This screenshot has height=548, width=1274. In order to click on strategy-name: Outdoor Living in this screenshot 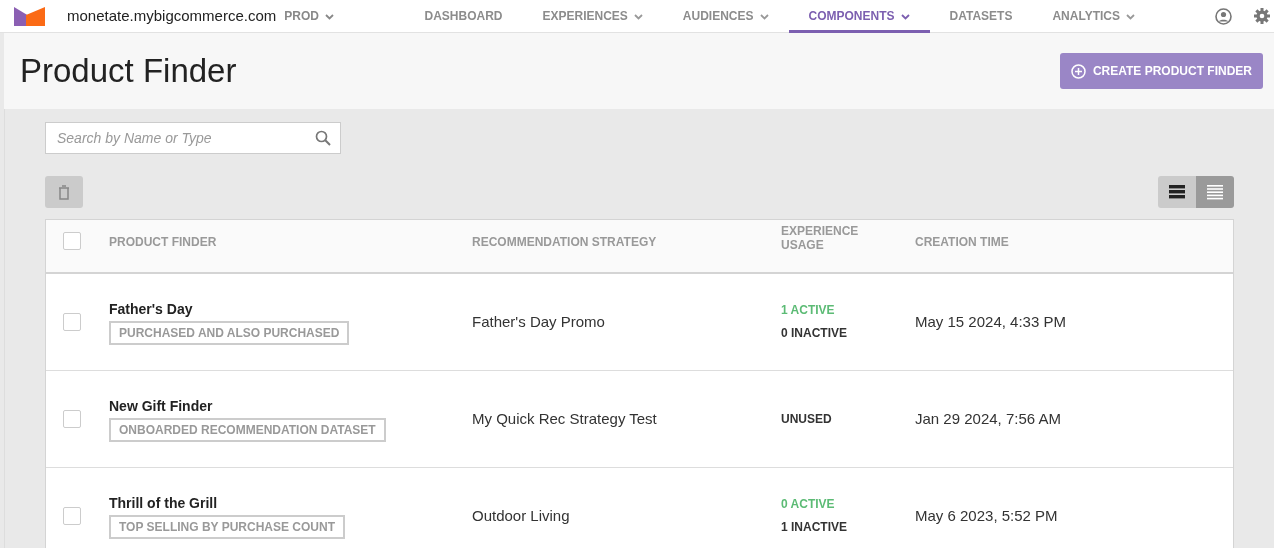, I will do `click(521, 515)`.